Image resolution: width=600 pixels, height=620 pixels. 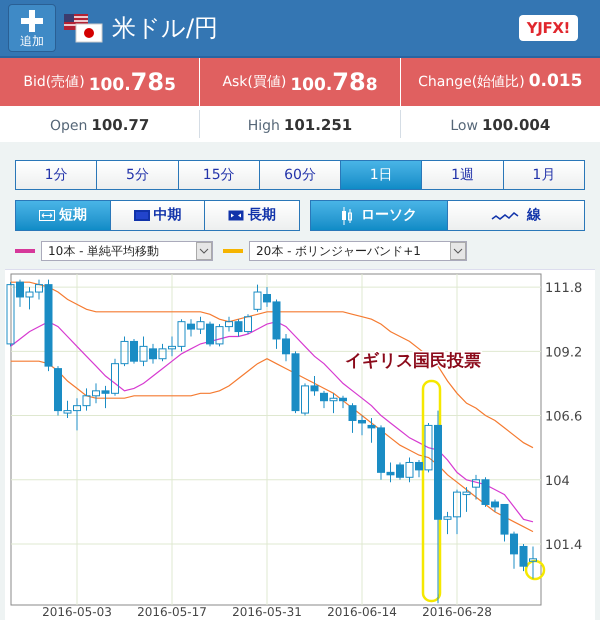 What do you see at coordinates (563, 288) in the screenshot?
I see `price-tick-label: 111.8` at bounding box center [563, 288].